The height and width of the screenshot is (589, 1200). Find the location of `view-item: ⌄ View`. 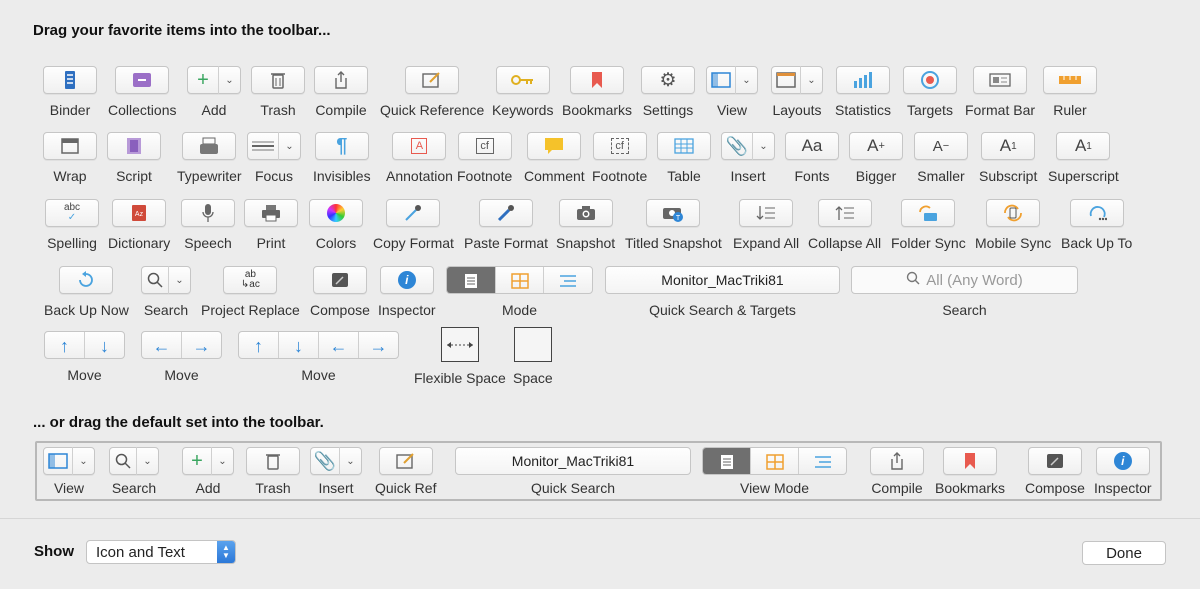

view-item: ⌄ View is located at coordinates (732, 92).